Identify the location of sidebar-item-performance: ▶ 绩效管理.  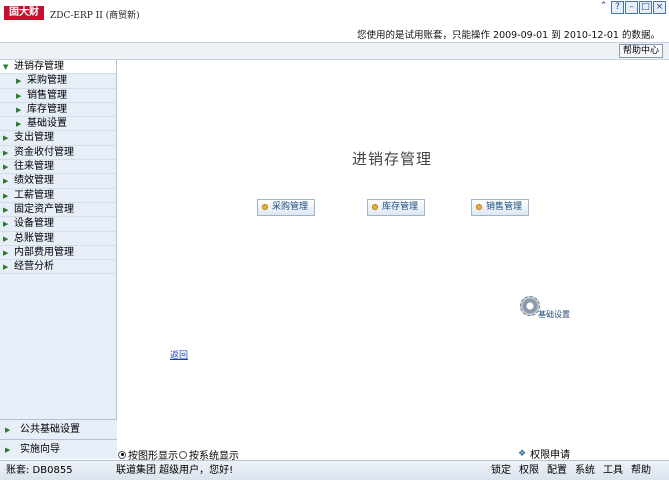
(58, 181).